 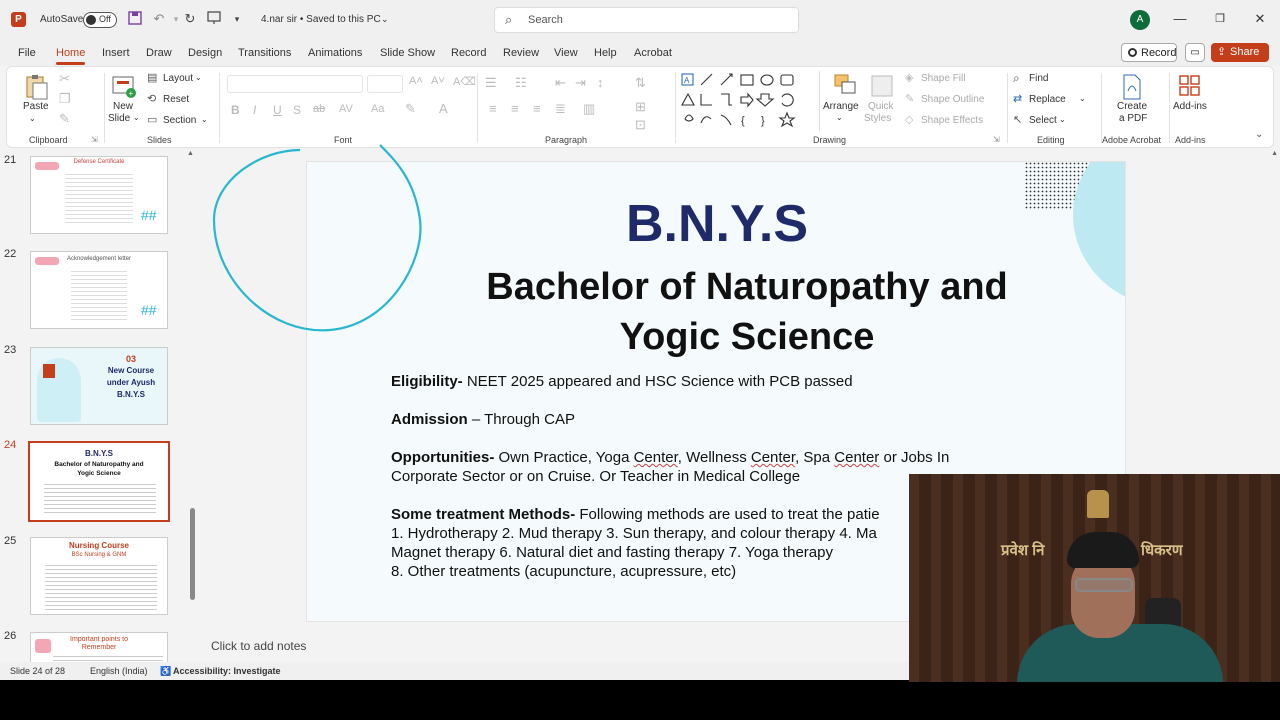 What do you see at coordinates (377, 109) in the screenshot?
I see `change-case-icon: Aa` at bounding box center [377, 109].